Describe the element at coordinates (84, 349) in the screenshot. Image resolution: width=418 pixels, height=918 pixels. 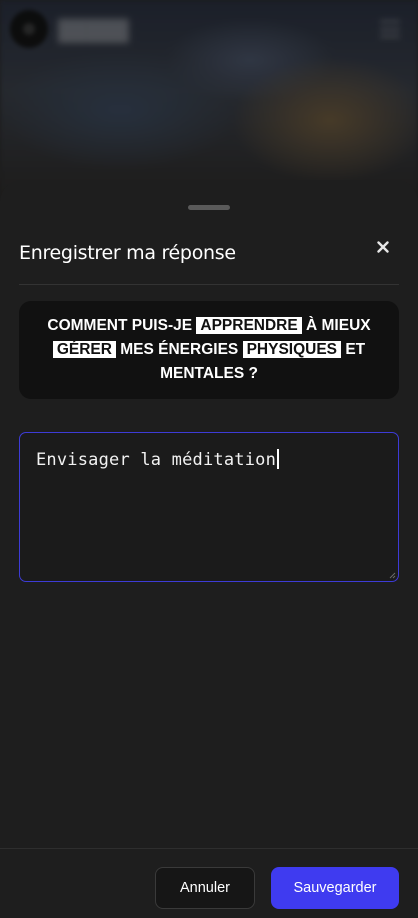
I see `question-keyword-highlight: GÉRER` at that location.